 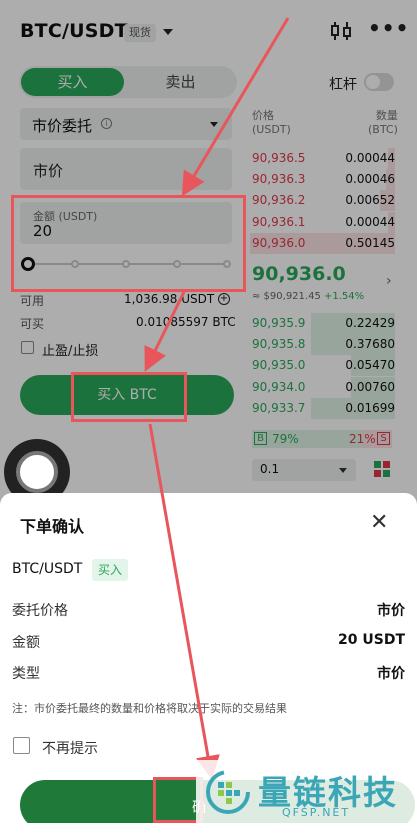 What do you see at coordinates (228, 792) in the screenshot?
I see `watermark-logo-icon` at bounding box center [228, 792].